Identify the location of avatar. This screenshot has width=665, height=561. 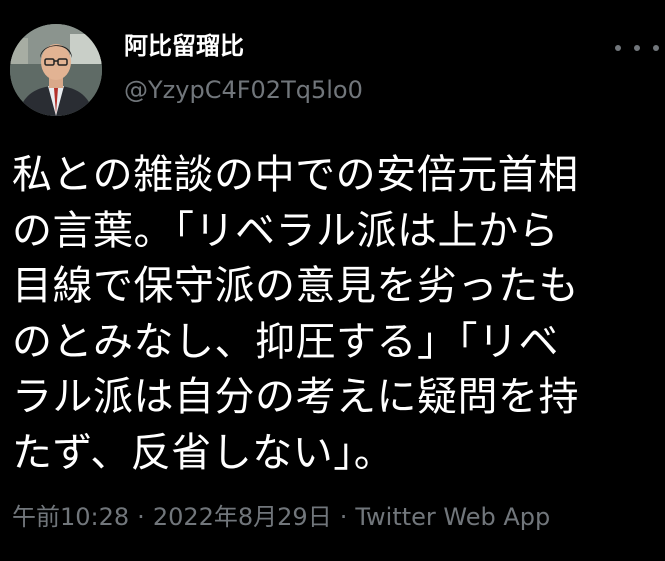
(56, 70).